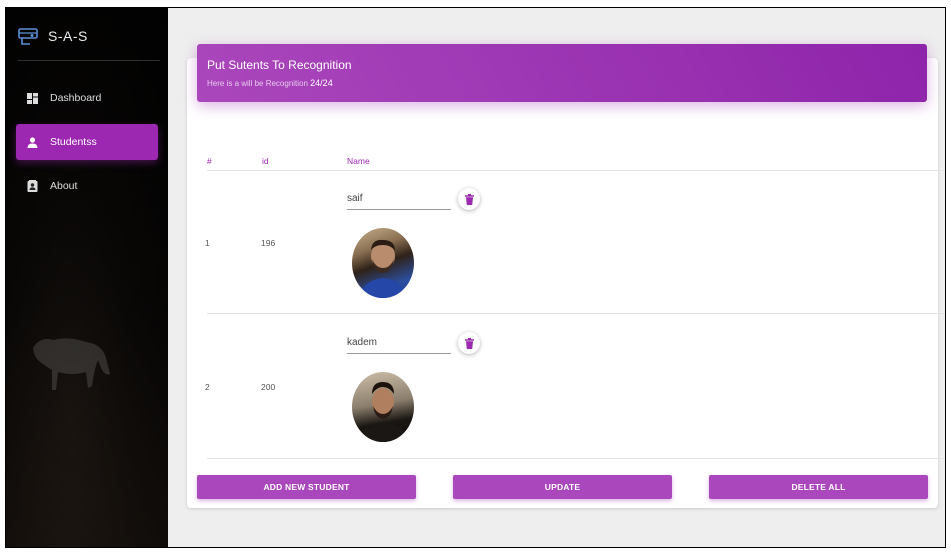 The image size is (951, 553). What do you see at coordinates (257, 83) in the screenshot?
I see `card-subtitle-text: Here is a will be Recognition` at bounding box center [257, 83].